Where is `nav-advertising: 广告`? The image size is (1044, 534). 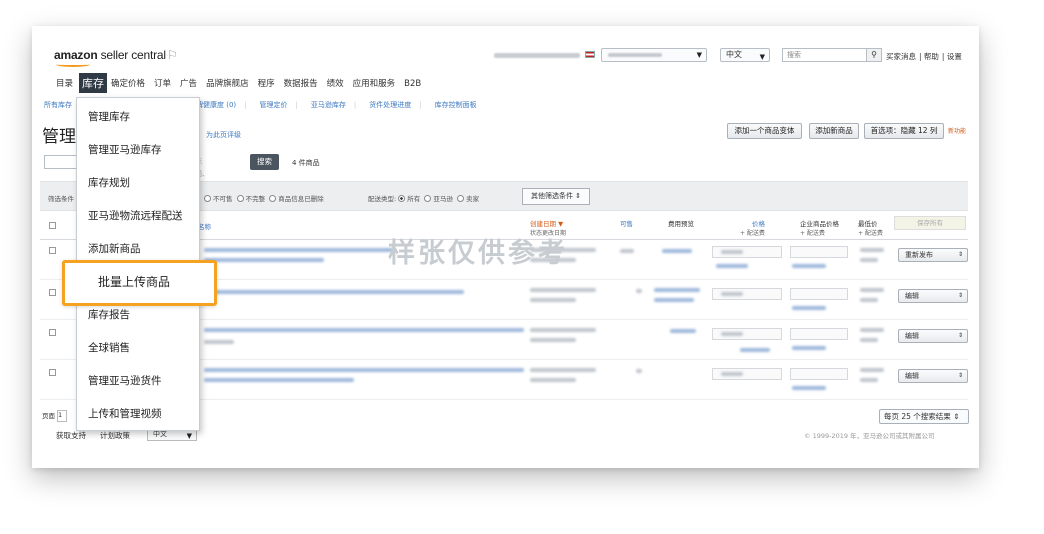 nav-advertising: 广告 is located at coordinates (188, 83).